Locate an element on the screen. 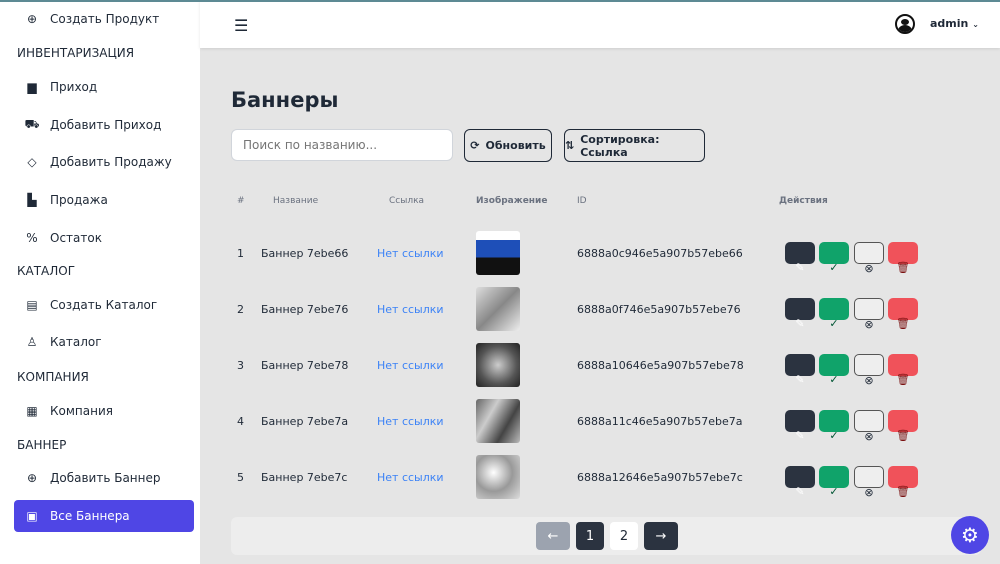  refresh-icon: ⟳ is located at coordinates (475, 145).